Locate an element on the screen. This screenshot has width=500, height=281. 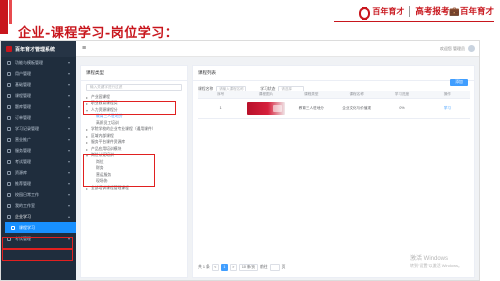
chevron-up-icon: ▴ is located at coordinates (68, 216).